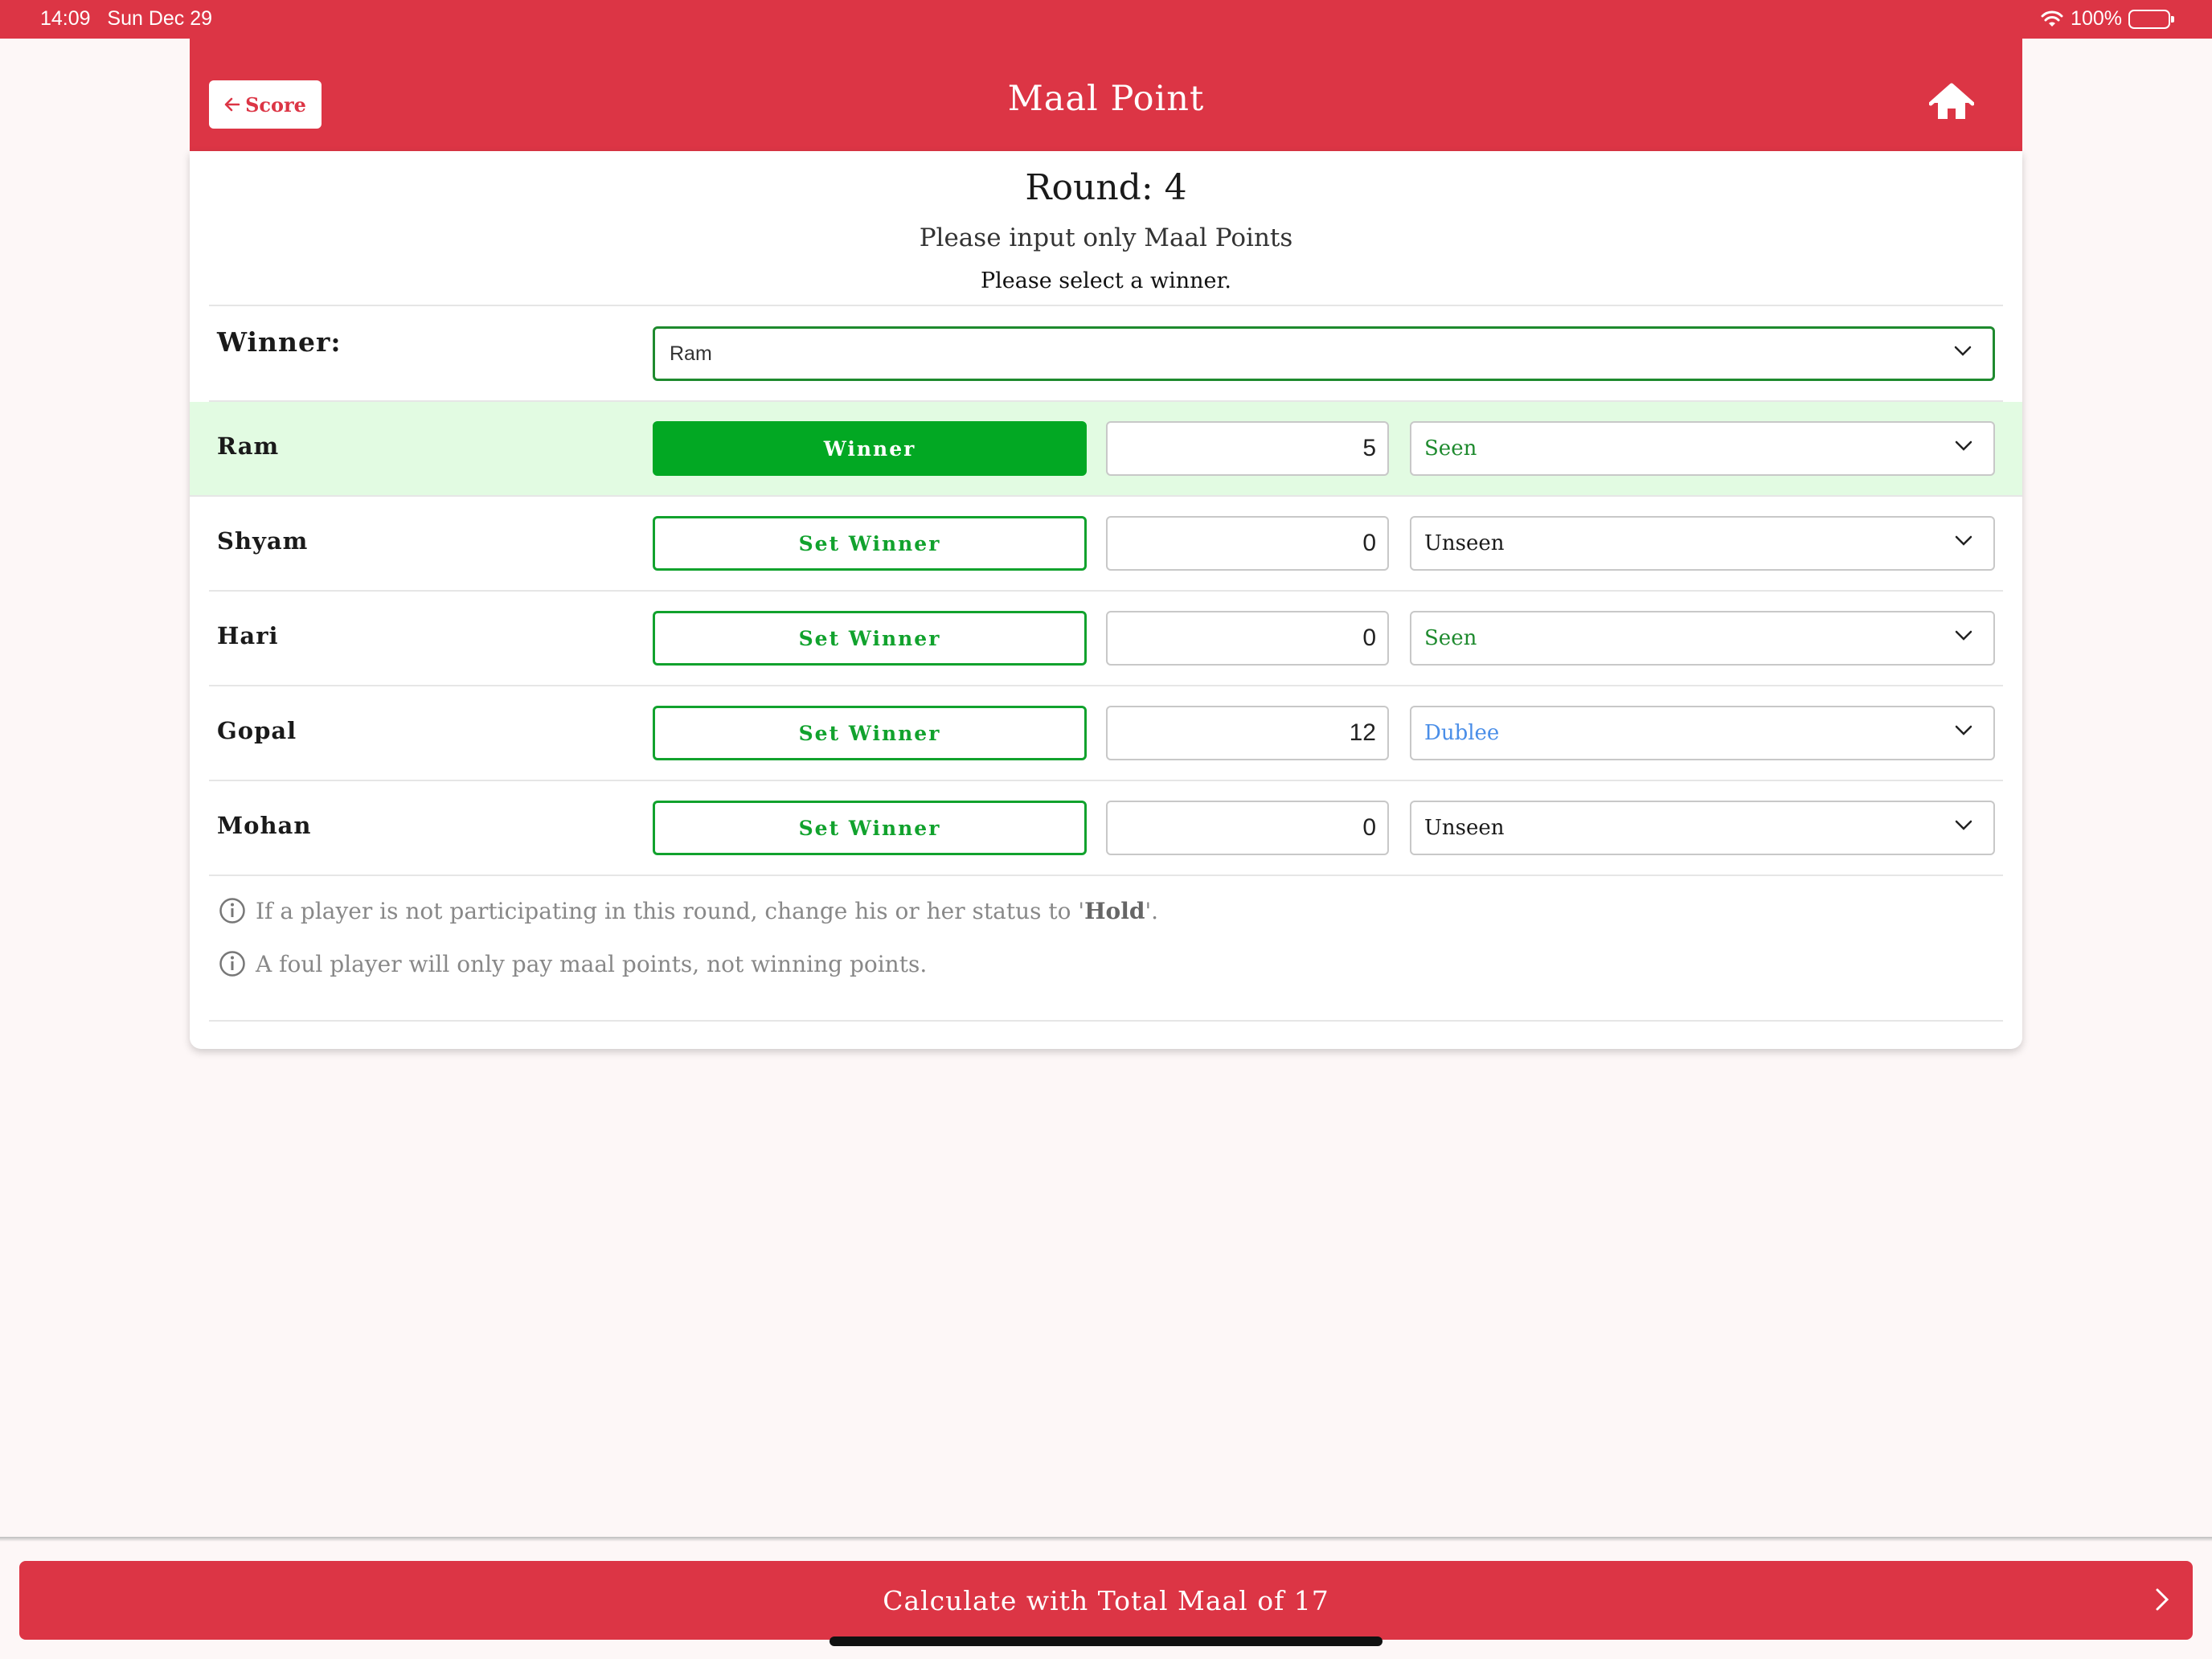 This screenshot has height=1659, width=2212. I want to click on status-time: 14:09 Sun Dec 29, so click(127, 18).